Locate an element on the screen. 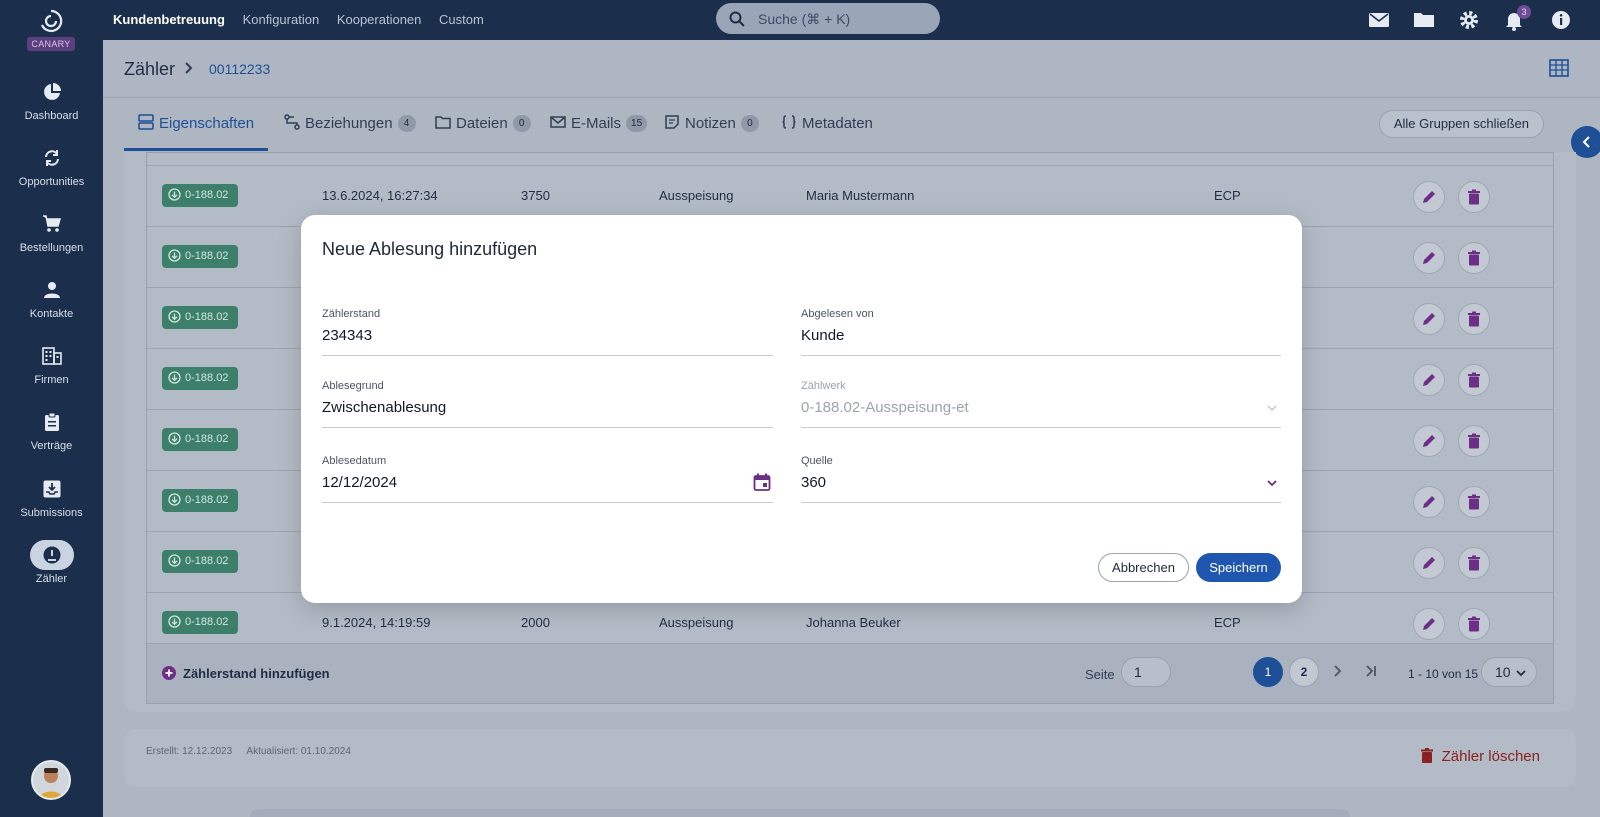  rows-per-page-select: 10 is located at coordinates (1509, 672).